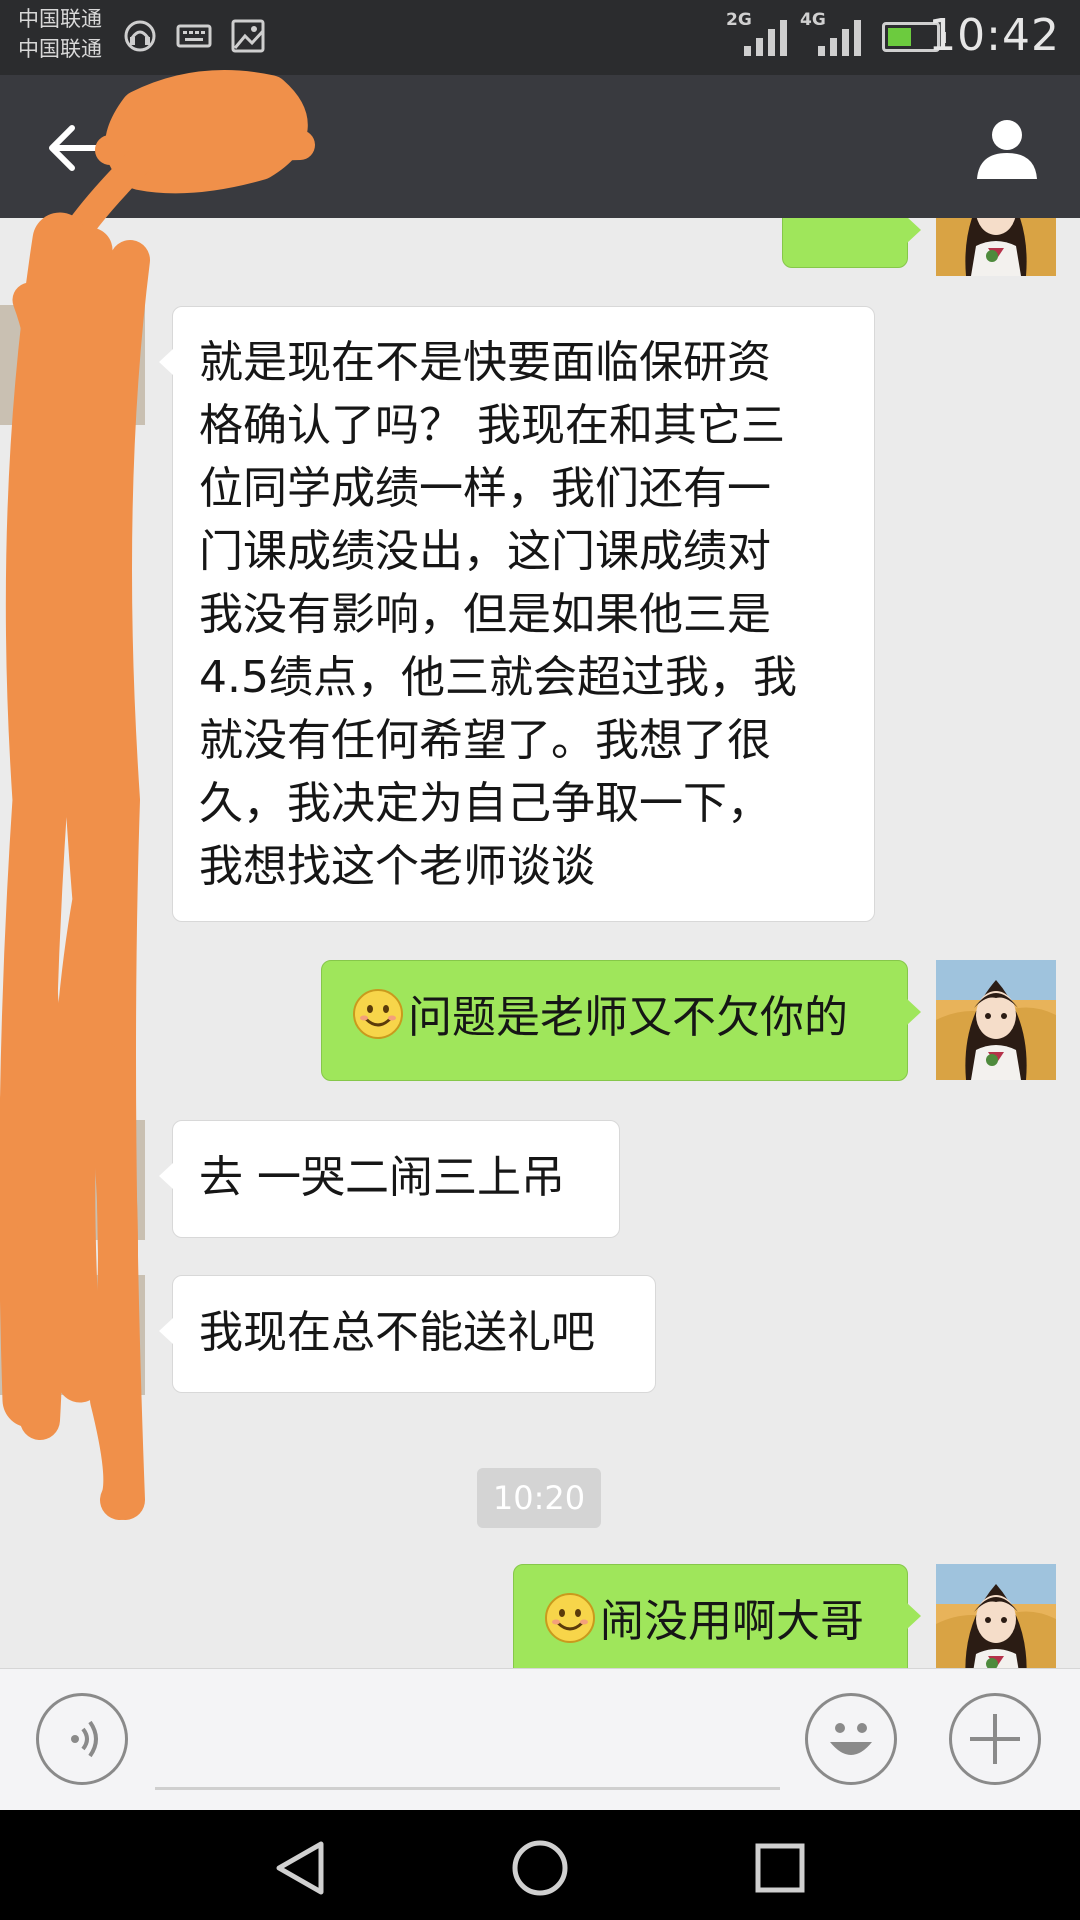  I want to click on emoji-button, so click(851, 1739).